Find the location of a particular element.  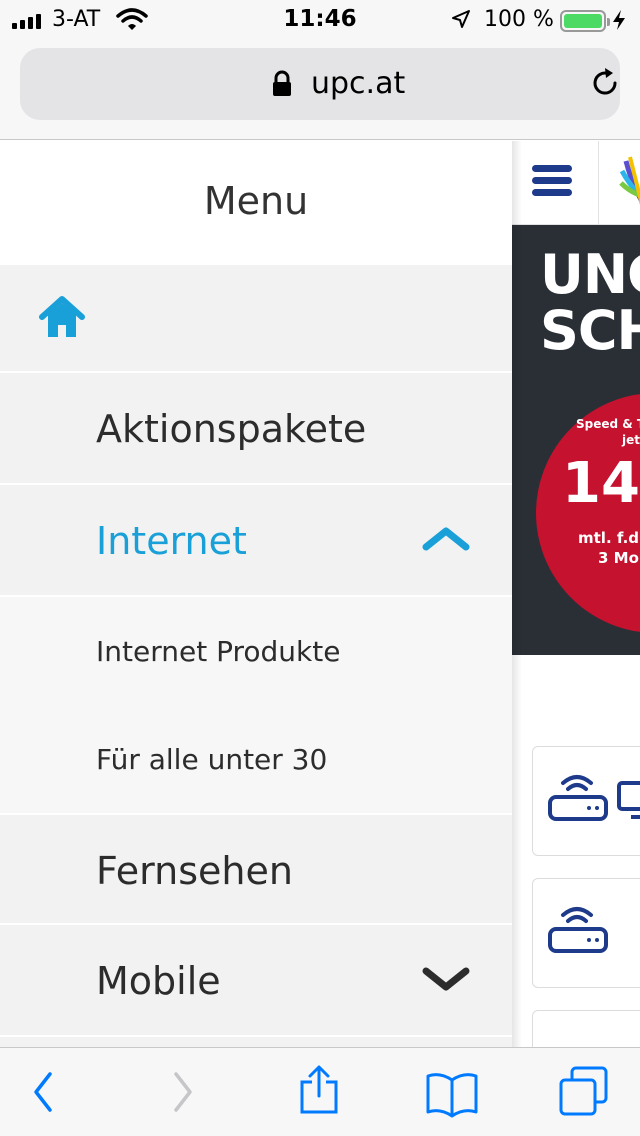

promo-price-badge: Speed & T jetzt 14, mtl. f.d. 3 Mor is located at coordinates (588, 513).